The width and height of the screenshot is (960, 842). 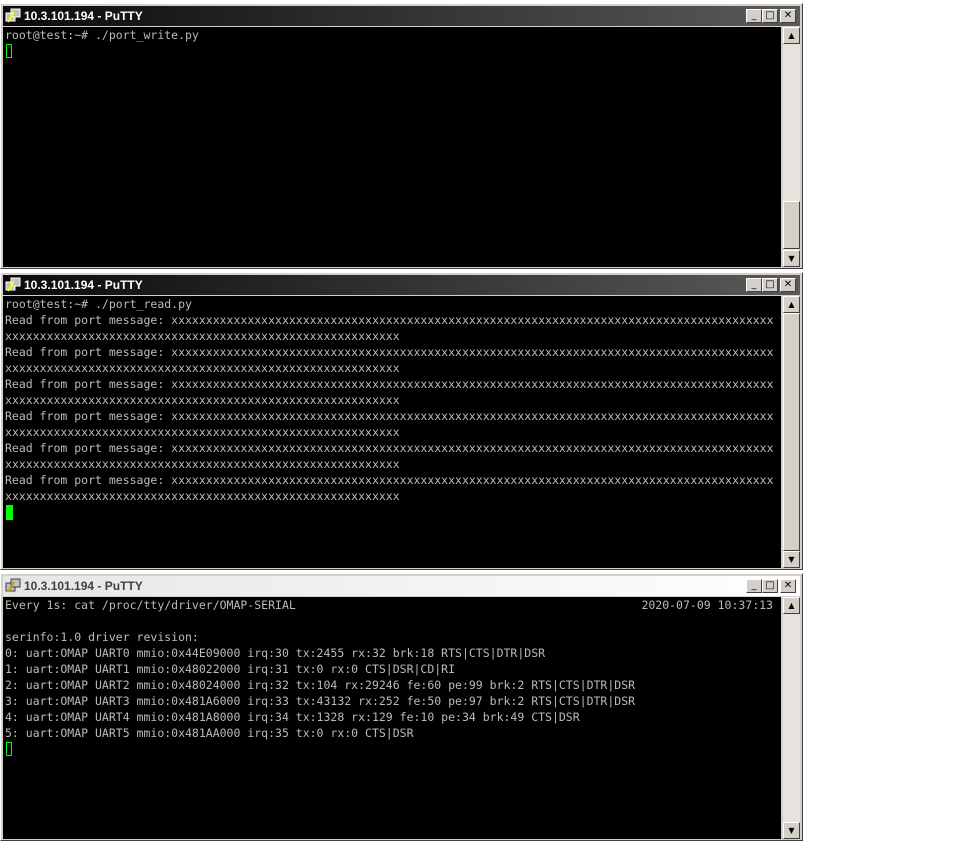 I want to click on watch-timestamp: 2020-07-09 10:37:13, so click(x=707, y=605).